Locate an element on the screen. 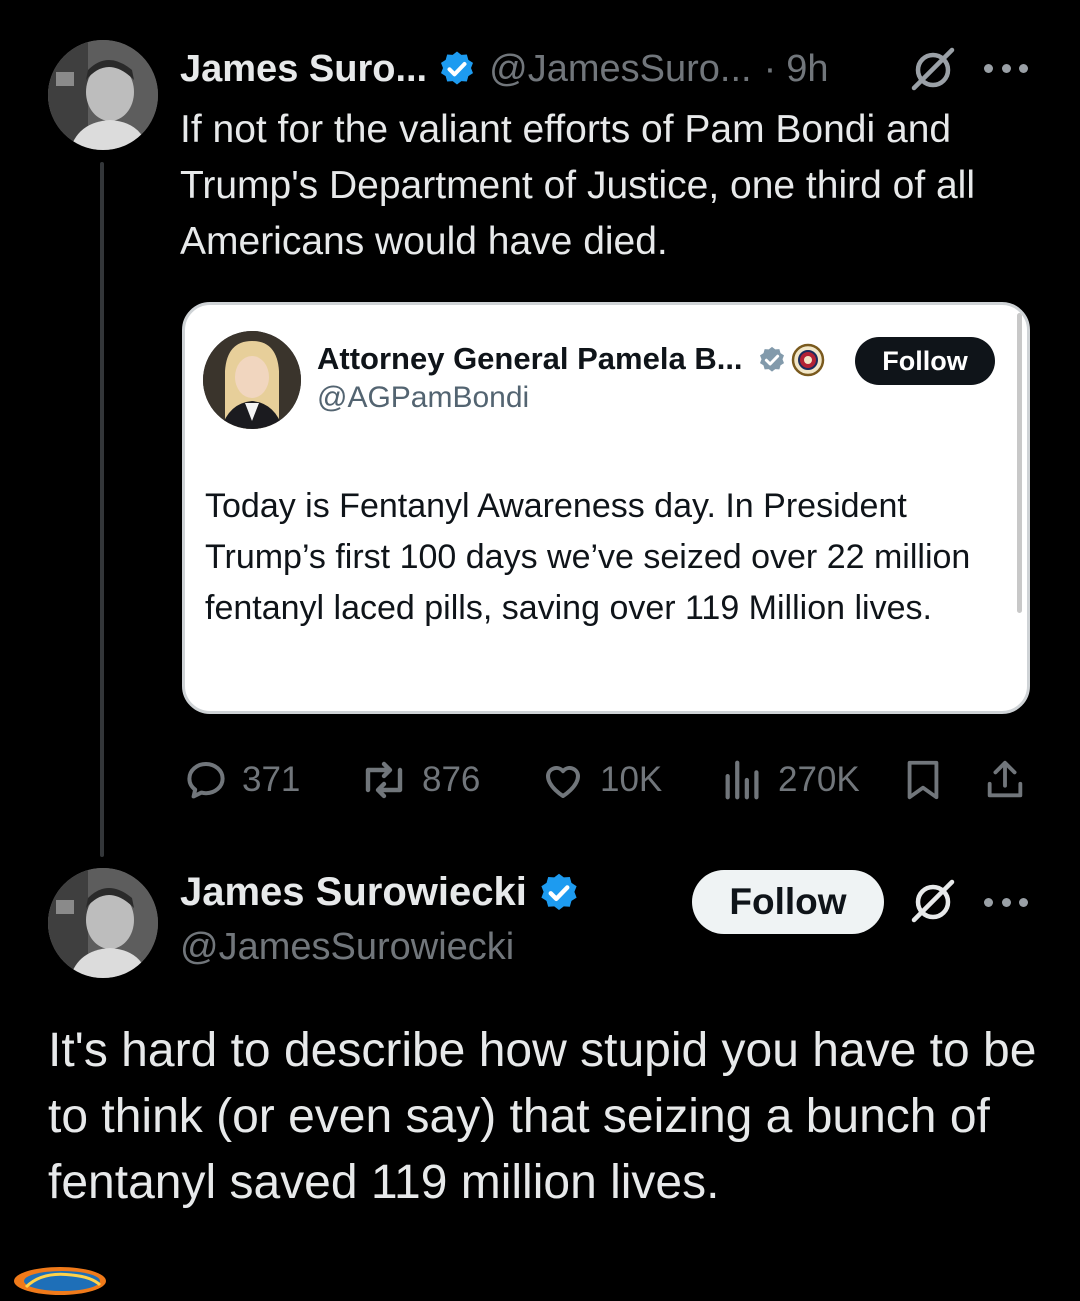 This screenshot has width=1080, height=1301. bookmark-icon is located at coordinates (923, 780).